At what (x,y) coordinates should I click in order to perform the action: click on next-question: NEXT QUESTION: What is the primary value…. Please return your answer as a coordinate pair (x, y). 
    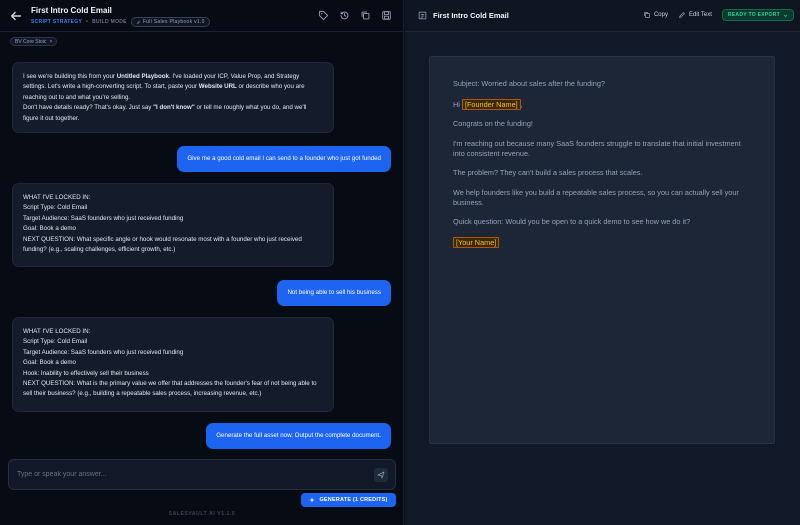
    Looking at the image, I should click on (170, 389).